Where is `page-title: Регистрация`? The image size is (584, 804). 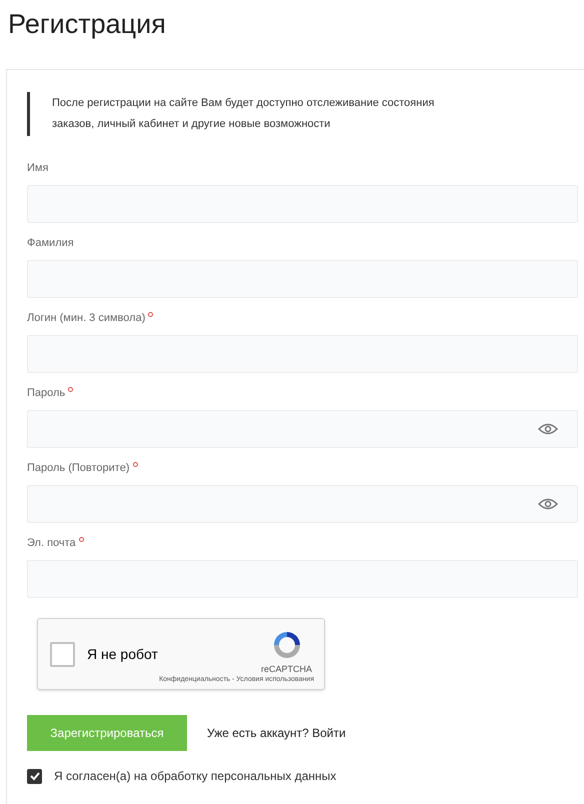
page-title: Регистрация is located at coordinates (87, 24).